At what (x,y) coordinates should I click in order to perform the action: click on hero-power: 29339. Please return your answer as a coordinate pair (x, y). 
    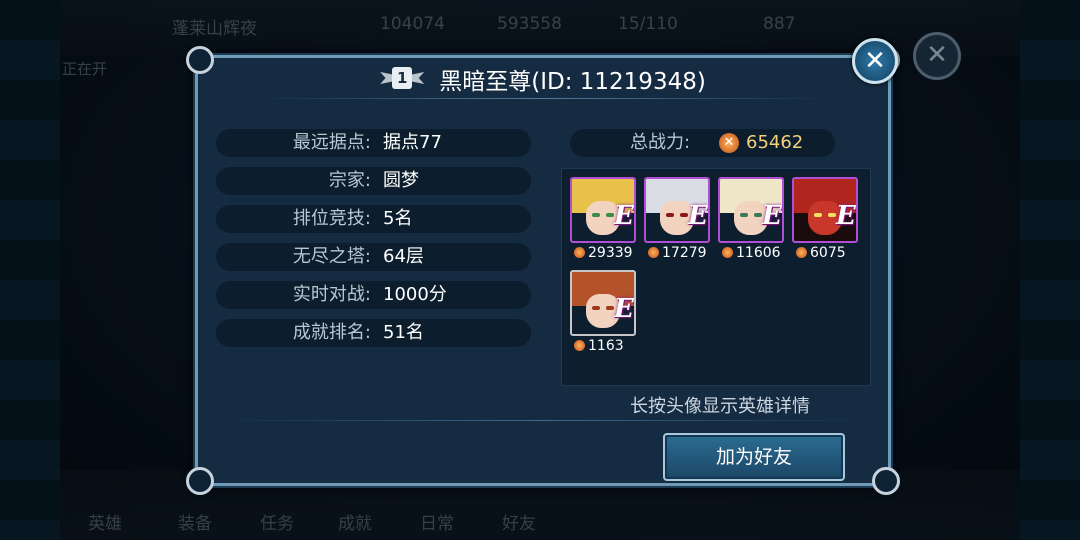
    Looking at the image, I should click on (603, 253).